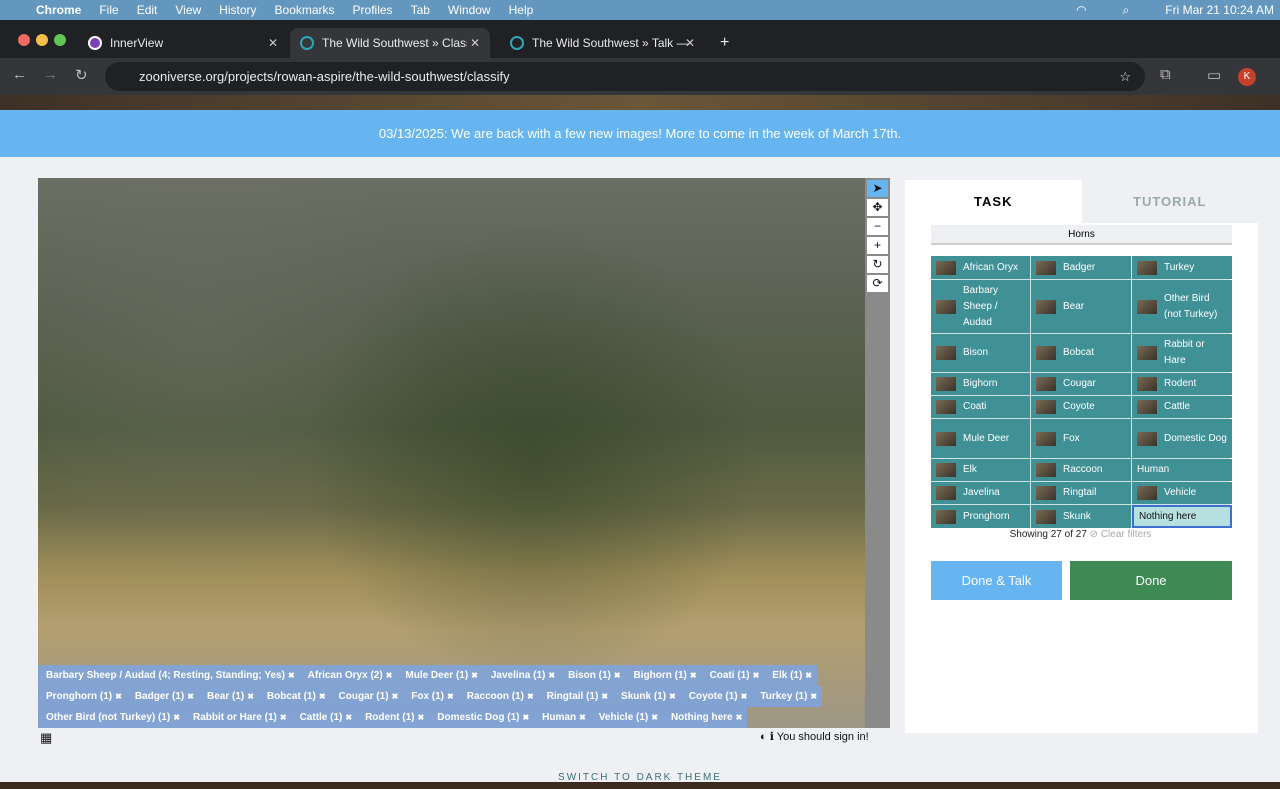  I want to click on done-button: Done, so click(1151, 580).